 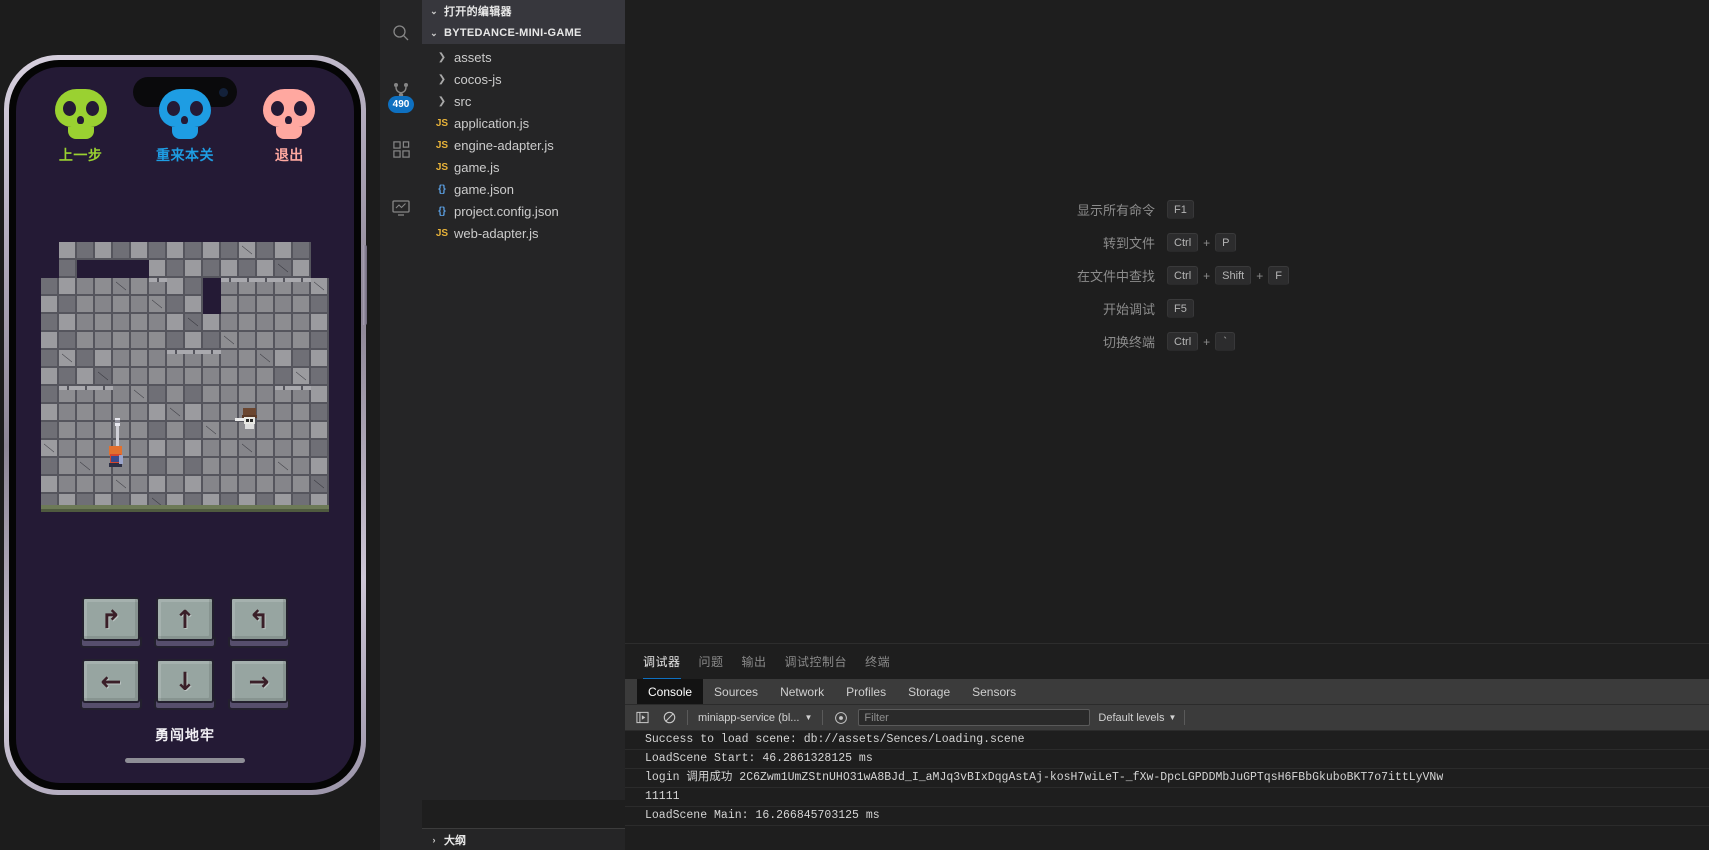 I want to click on shortcut-row: 切换终端 Ctrl + `, so click(x=1167, y=341).